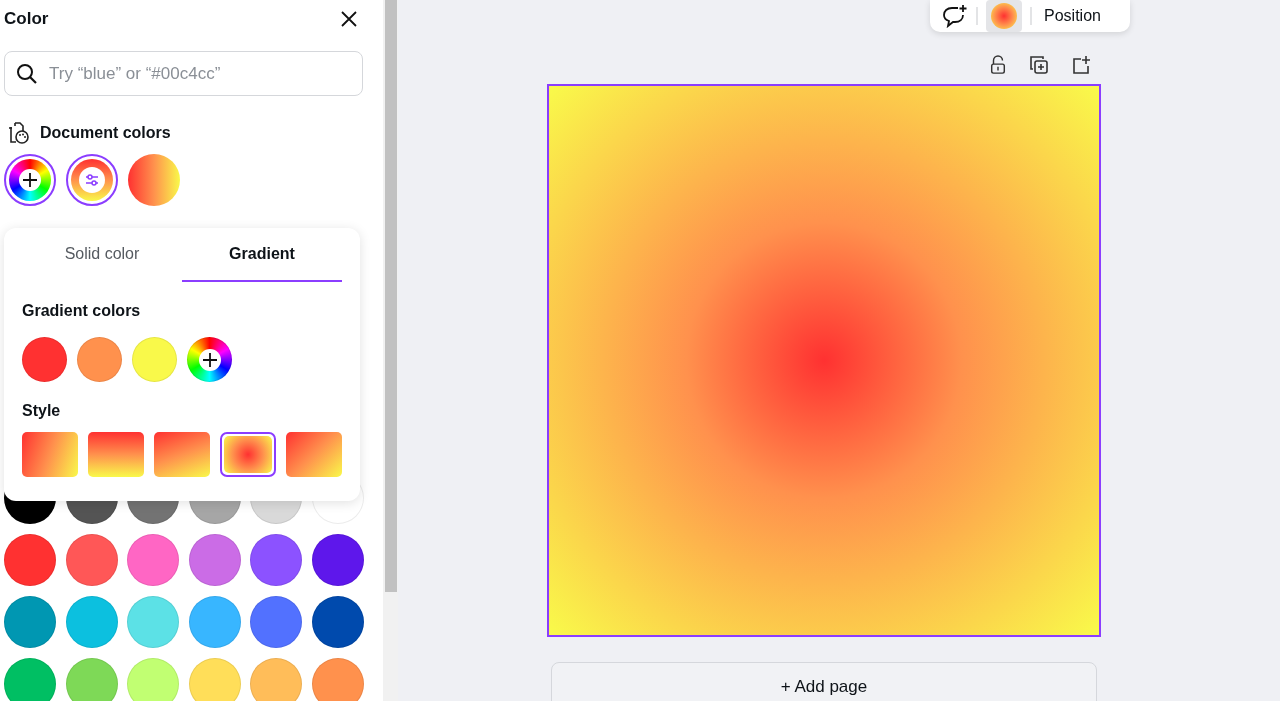 This screenshot has width=1280, height=701. Describe the element at coordinates (183, 73) in the screenshot. I see `search-field: Try “blue” or “#00c4cc”` at that location.